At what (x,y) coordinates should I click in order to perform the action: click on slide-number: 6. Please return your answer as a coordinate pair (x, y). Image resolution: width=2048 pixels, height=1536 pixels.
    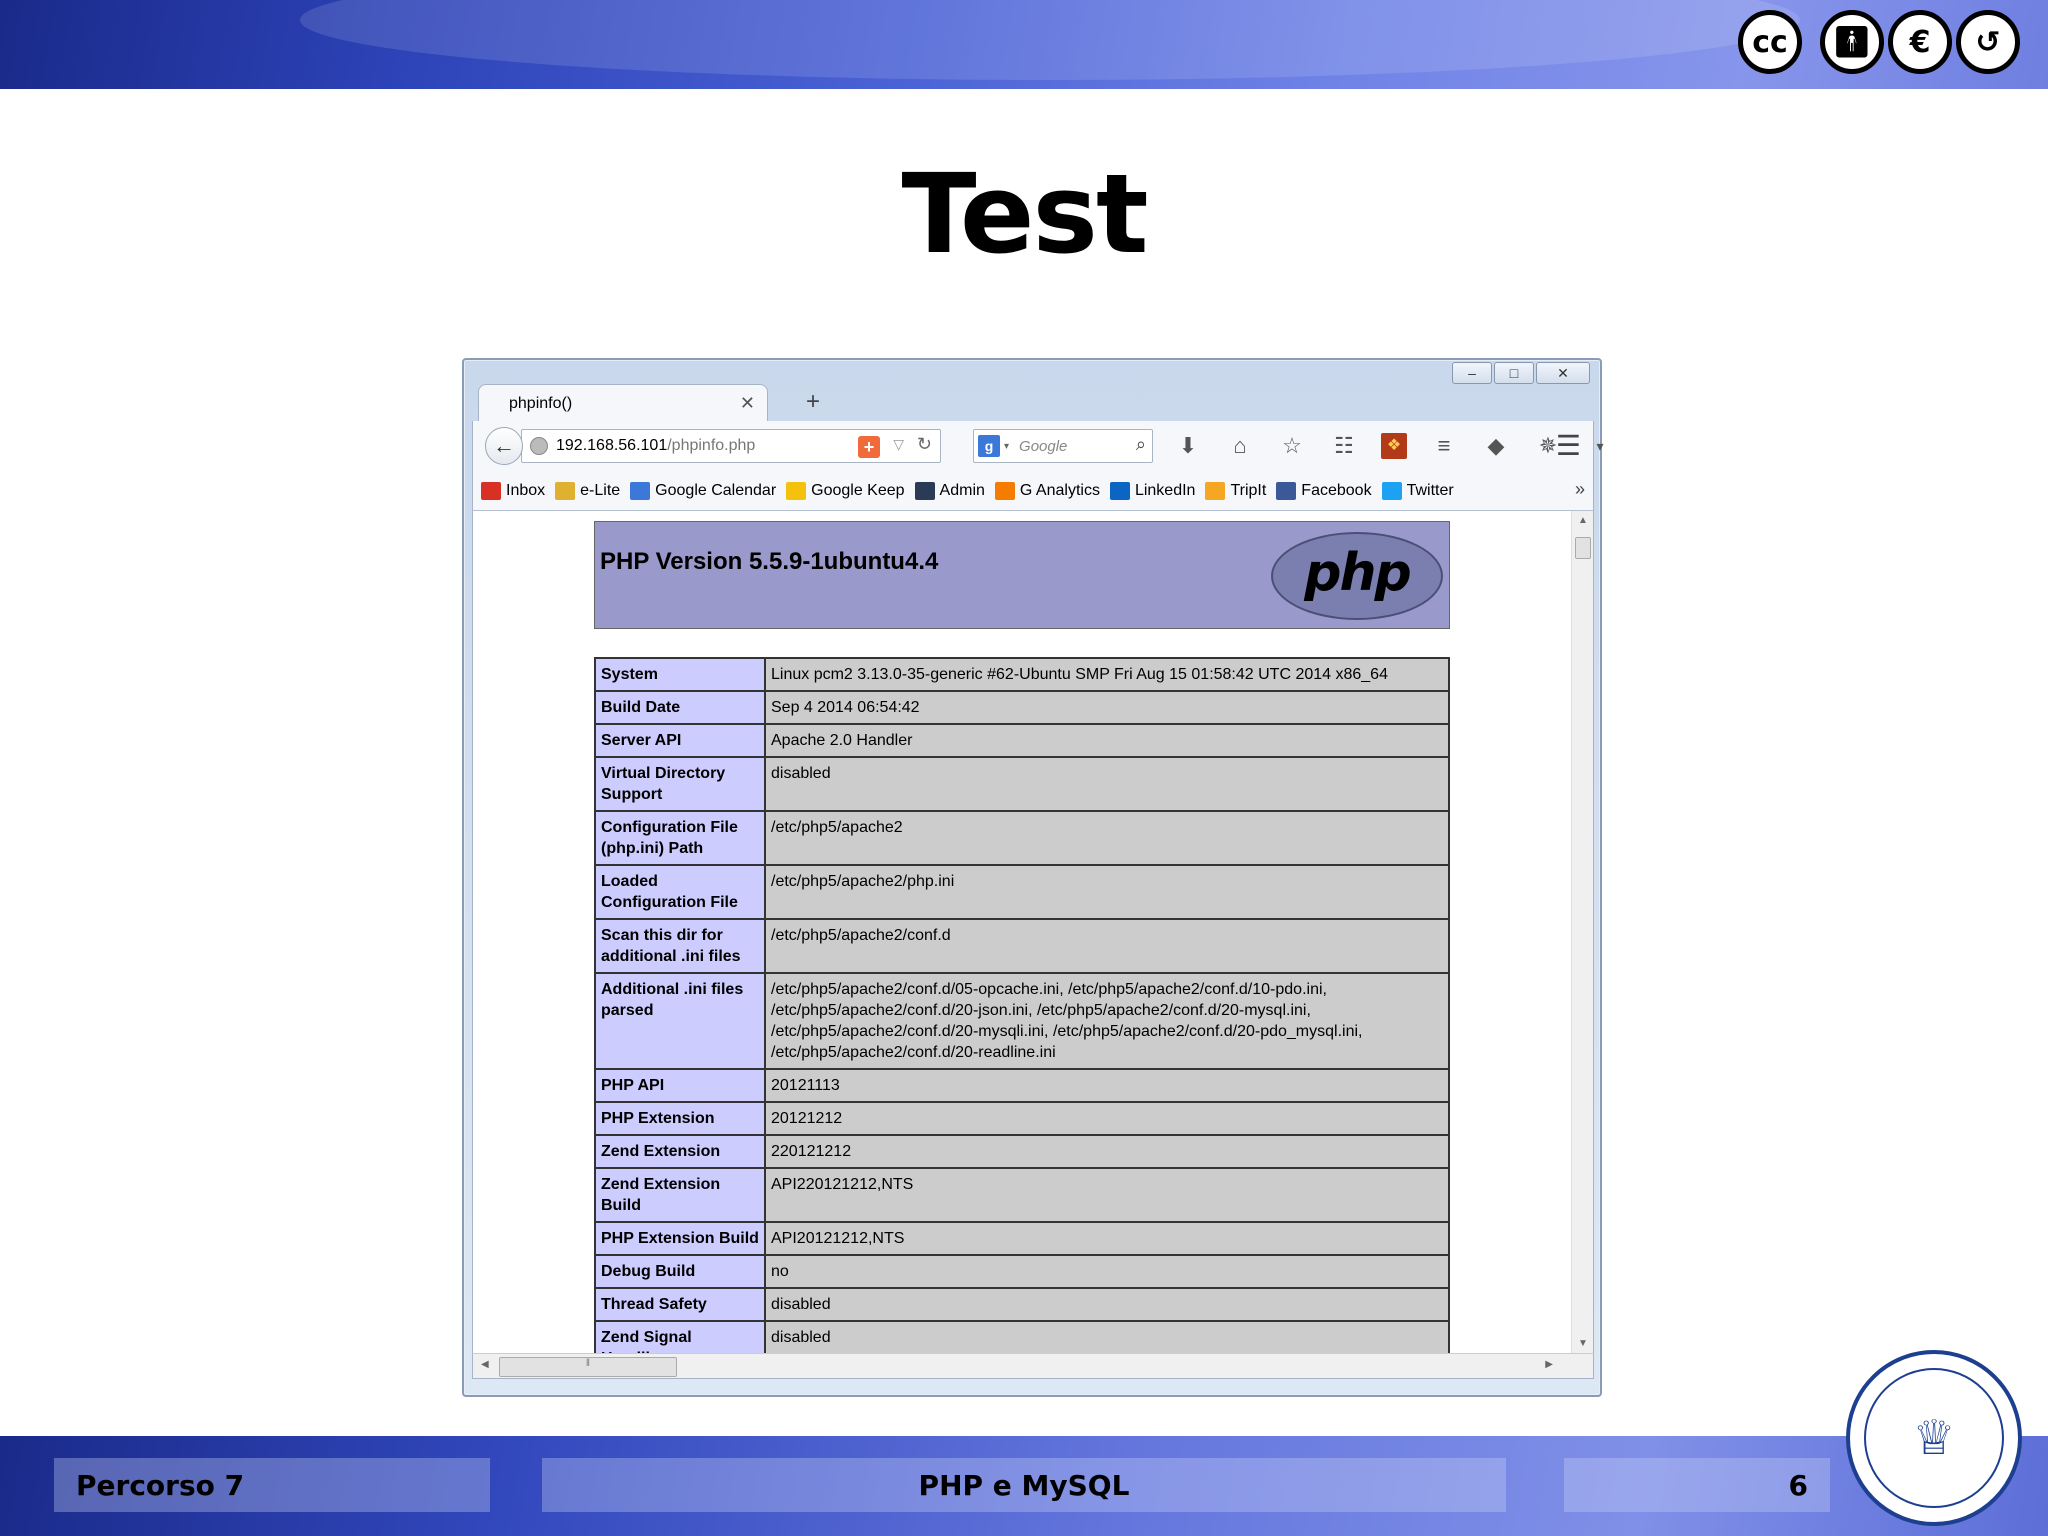
    Looking at the image, I should click on (1697, 1485).